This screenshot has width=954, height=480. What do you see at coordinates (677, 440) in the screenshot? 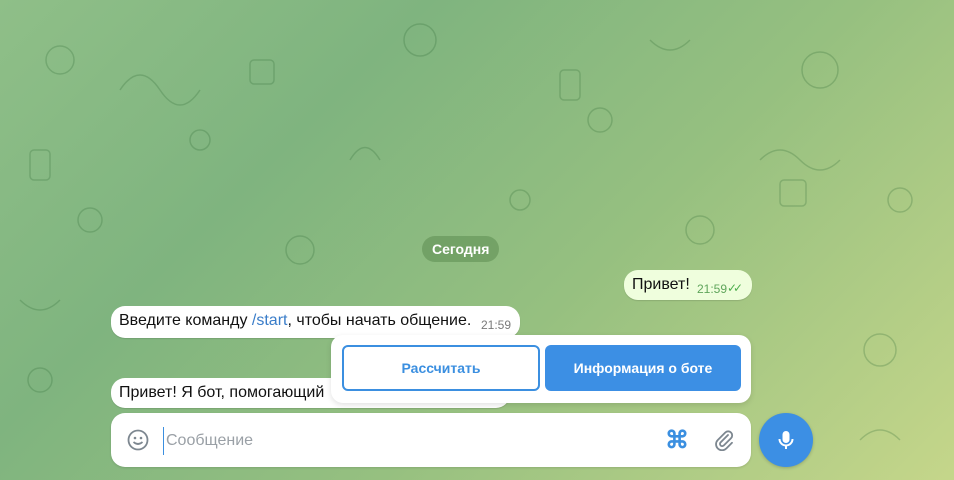
I see `command-icon: ⌘` at bounding box center [677, 440].